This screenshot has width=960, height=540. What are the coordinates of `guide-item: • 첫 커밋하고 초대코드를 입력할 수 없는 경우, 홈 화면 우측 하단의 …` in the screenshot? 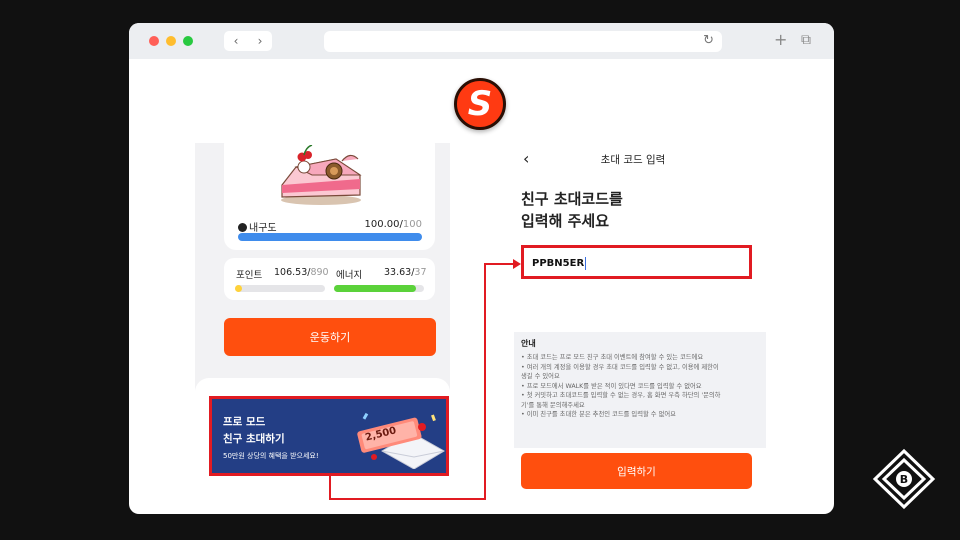 It's located at (621, 395).